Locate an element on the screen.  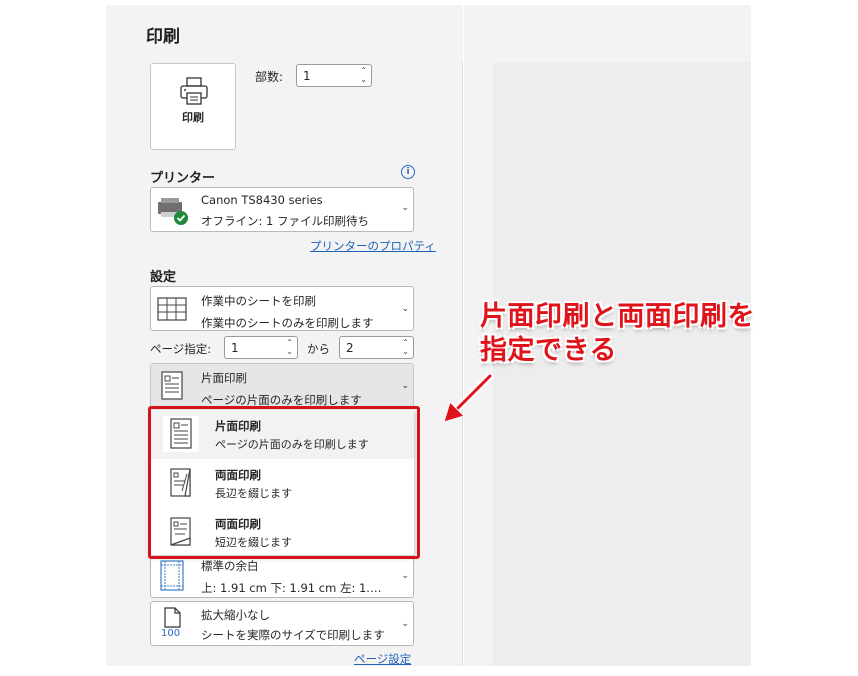
sheet-grid-icon is located at coordinates (172, 309).